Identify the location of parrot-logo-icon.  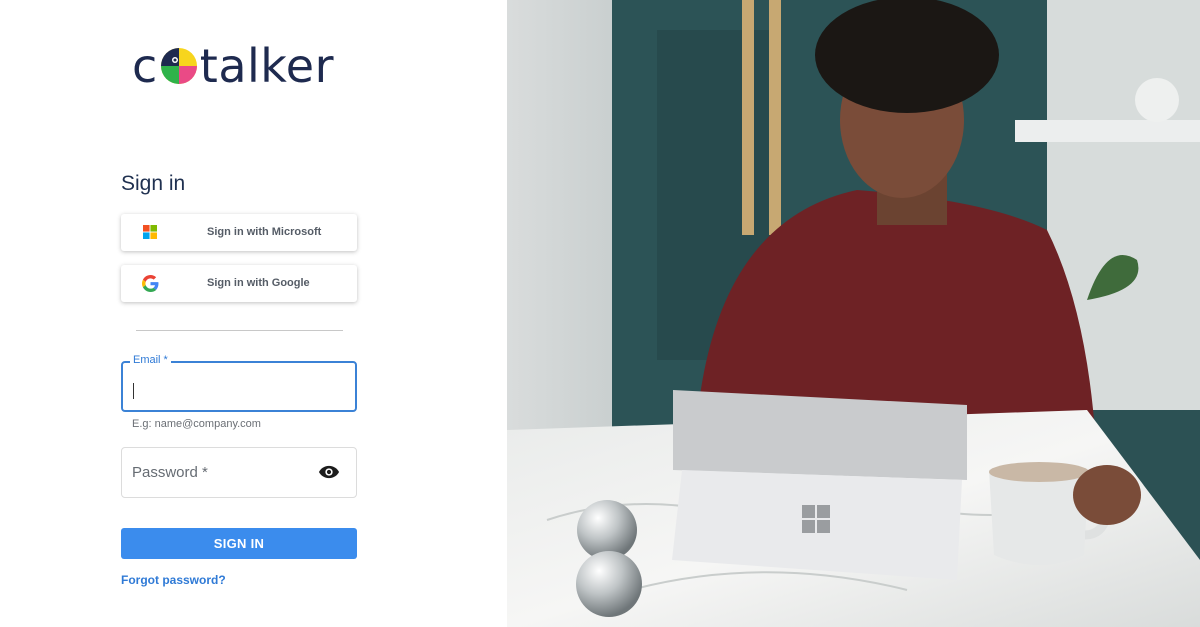
(178, 66).